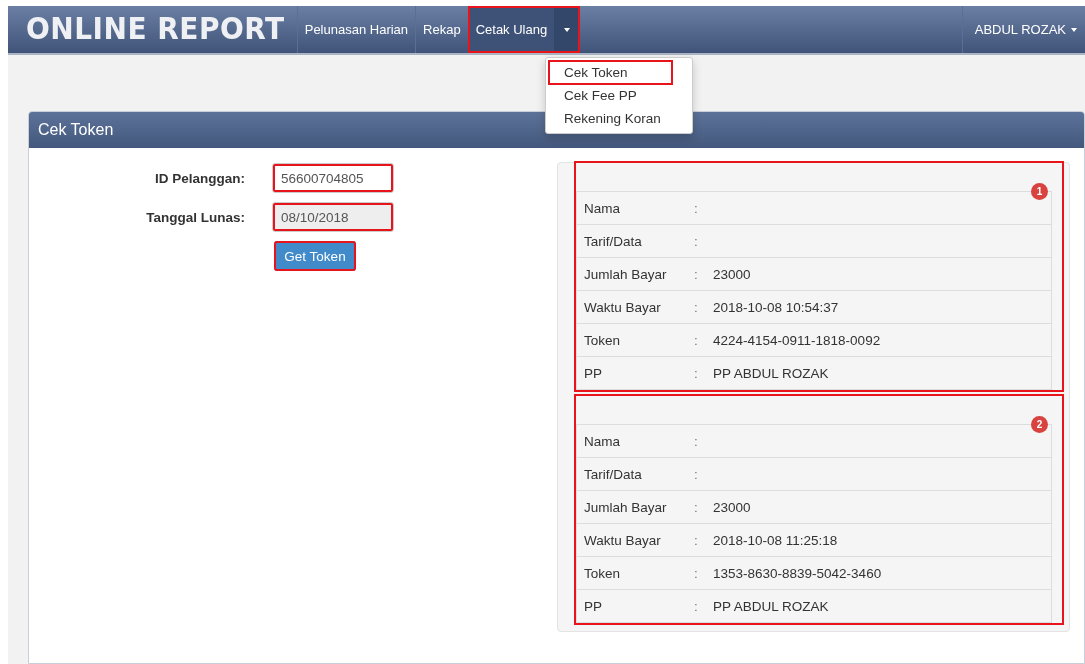 The height and width of the screenshot is (664, 1085). Describe the element at coordinates (610, 95) in the screenshot. I see `menu-item: Cek Fee PP` at that location.